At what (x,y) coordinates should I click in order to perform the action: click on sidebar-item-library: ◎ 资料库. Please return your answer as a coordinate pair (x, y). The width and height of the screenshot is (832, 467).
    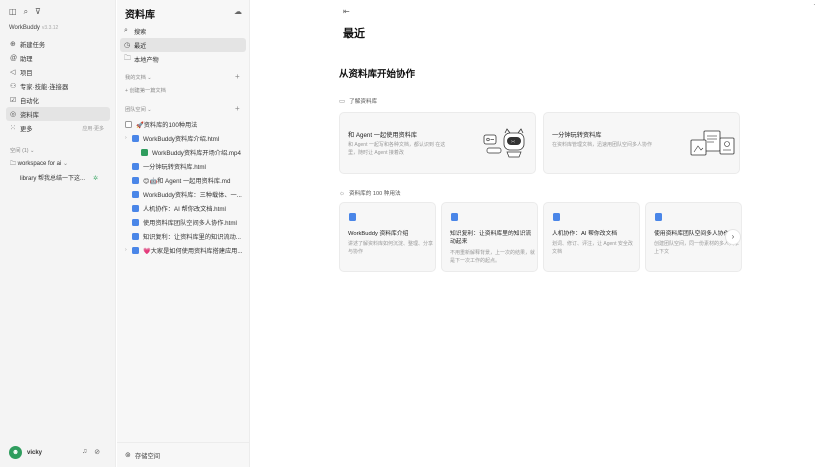
    Looking at the image, I should click on (58, 114).